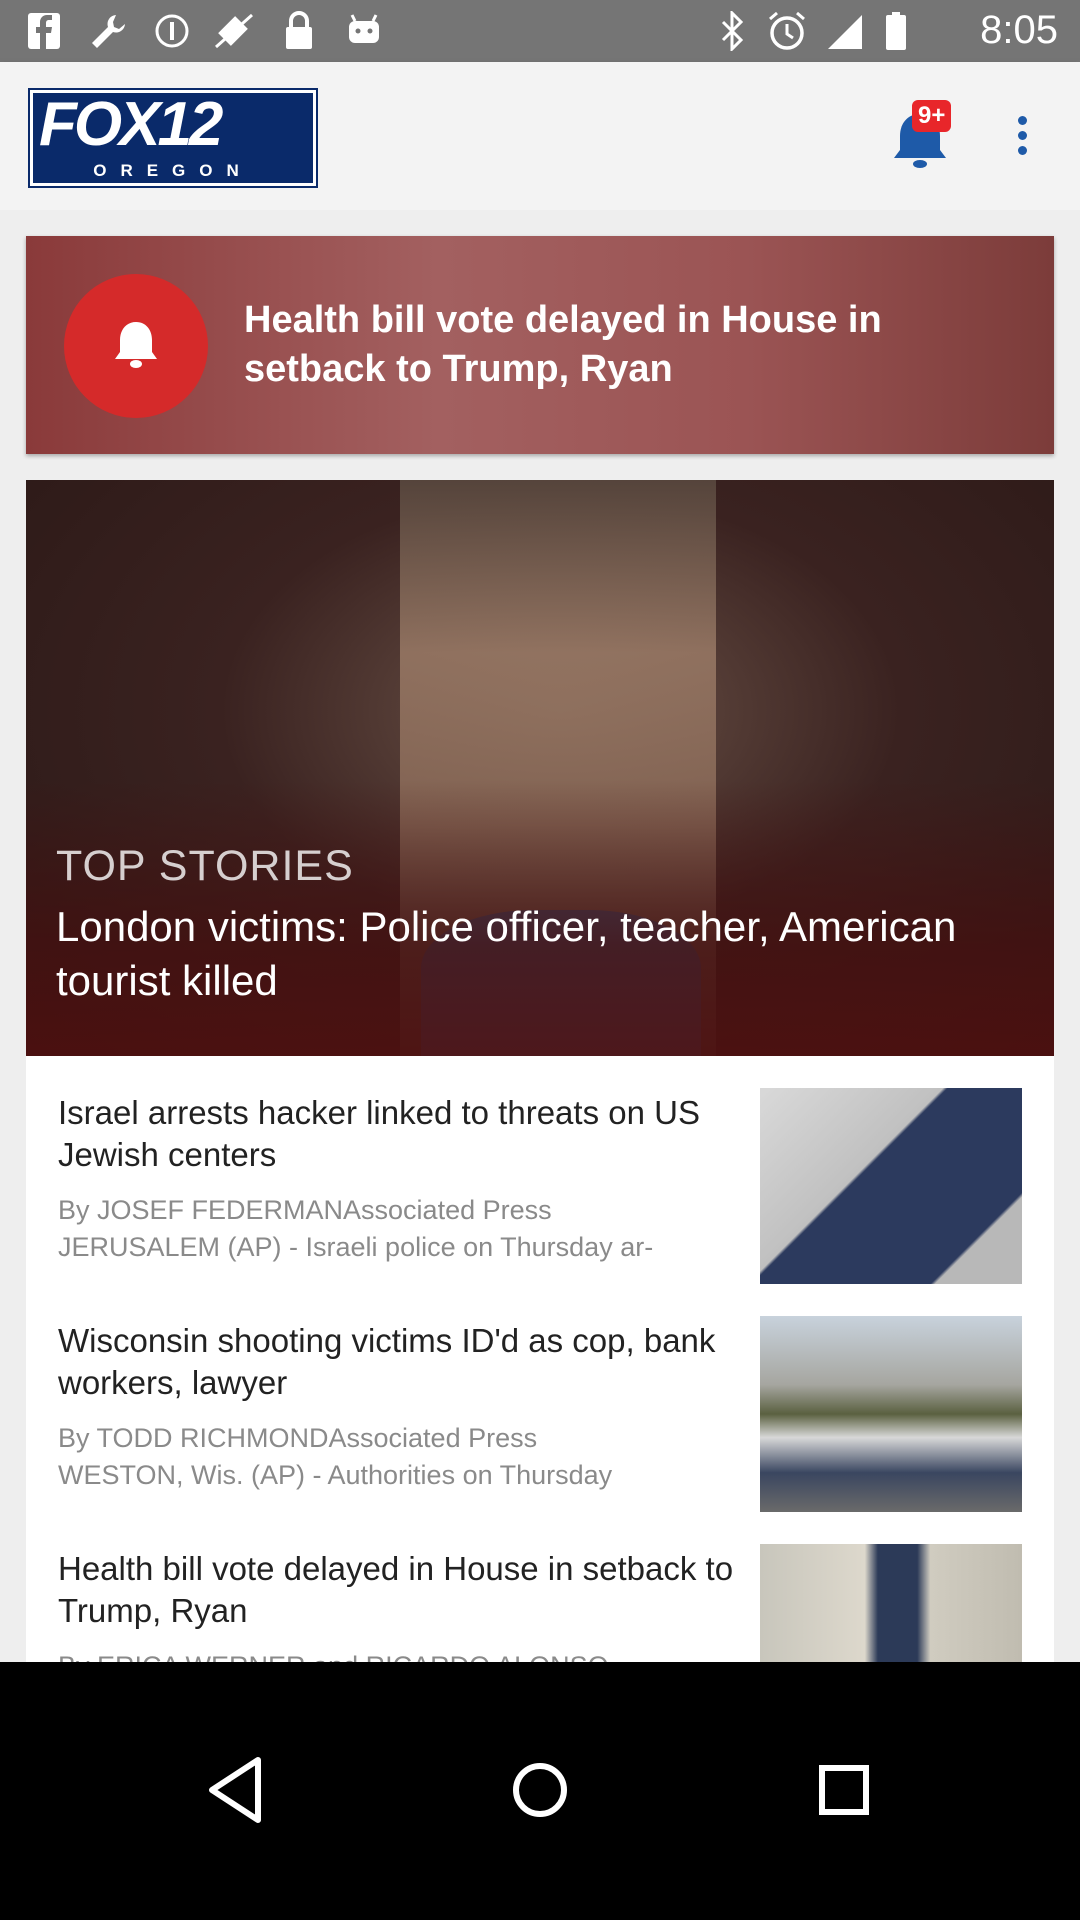 The image size is (1080, 1920). Describe the element at coordinates (896, 31) in the screenshot. I see `battery-icon` at that location.